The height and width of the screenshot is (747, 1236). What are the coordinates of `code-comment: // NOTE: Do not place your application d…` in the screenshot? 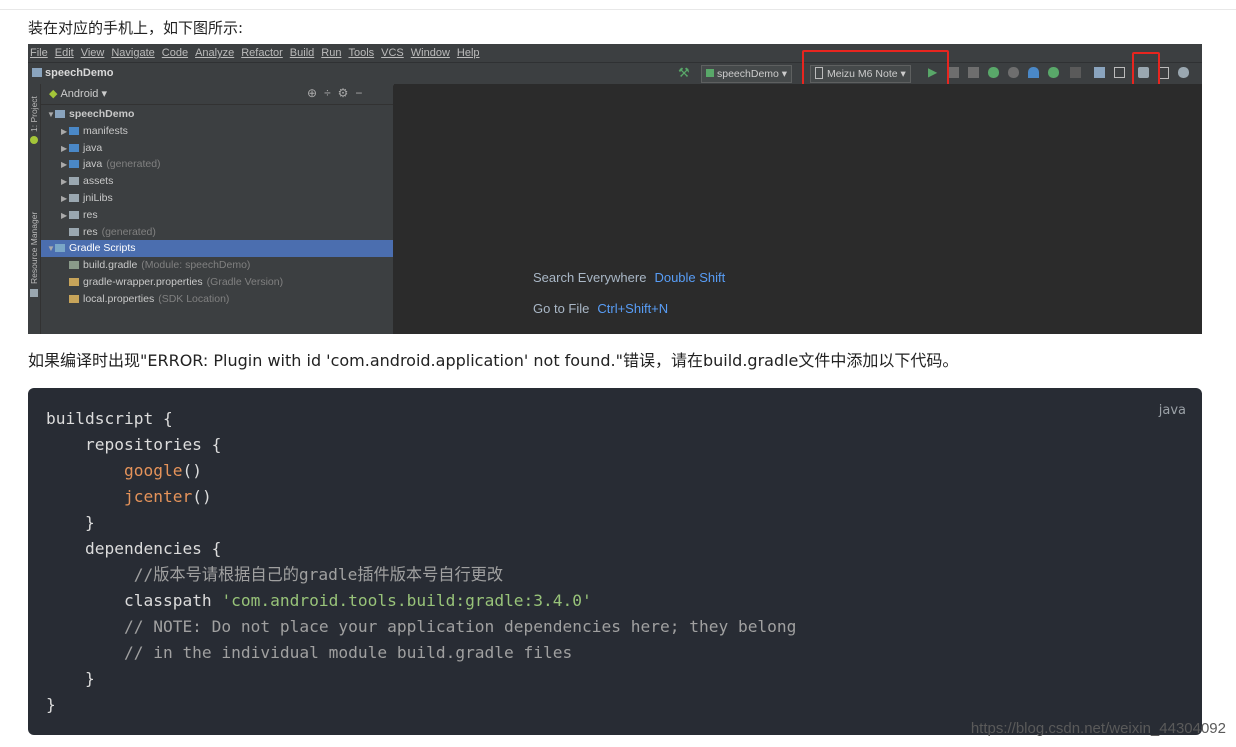 It's located at (421, 626).